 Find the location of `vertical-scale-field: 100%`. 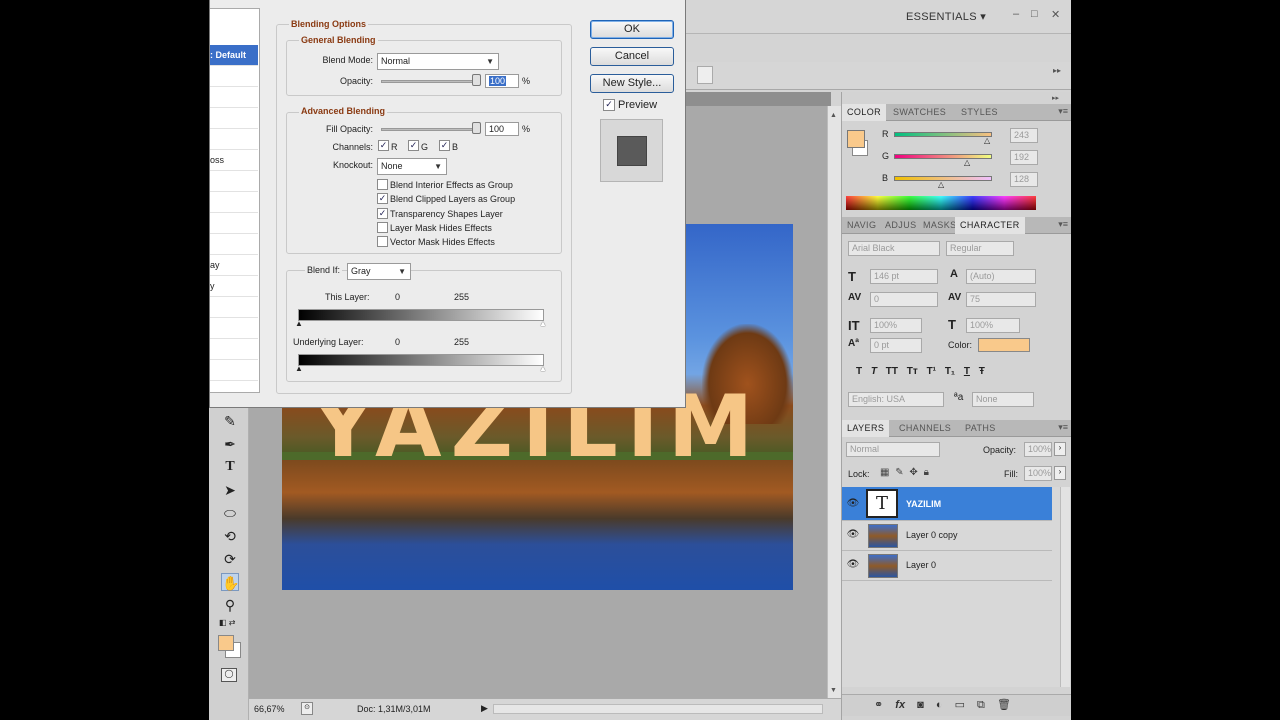

vertical-scale-field: 100% is located at coordinates (896, 325).